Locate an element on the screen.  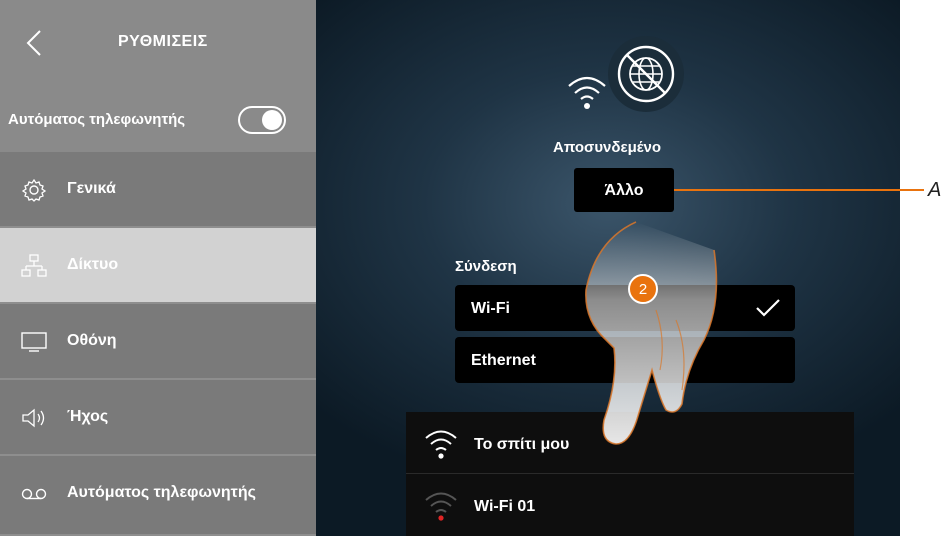
connection-label: Σύνδεση is located at coordinates (486, 266).